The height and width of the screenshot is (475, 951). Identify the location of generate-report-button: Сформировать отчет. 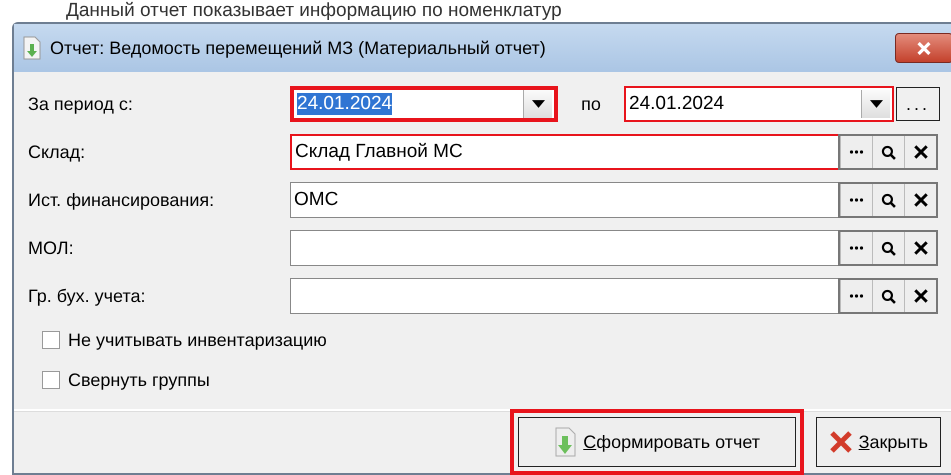
(657, 442).